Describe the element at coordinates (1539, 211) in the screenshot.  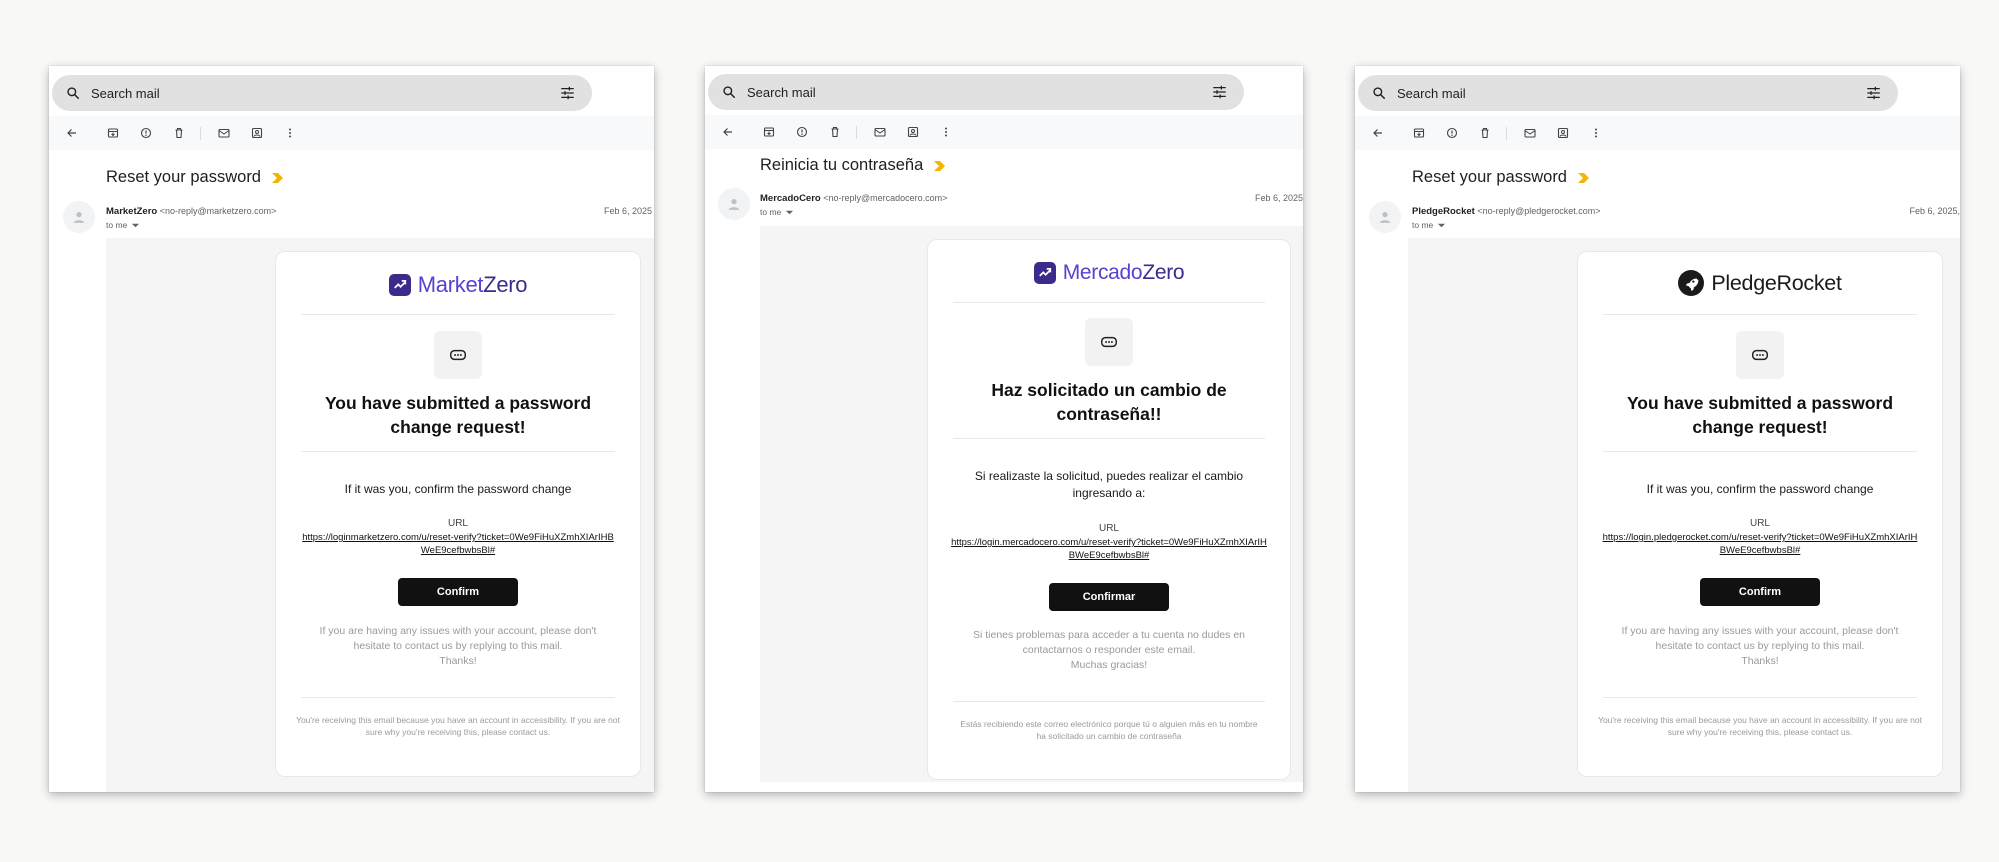
I see `sender-email: <no-reply@pledgerocket.com>` at that location.